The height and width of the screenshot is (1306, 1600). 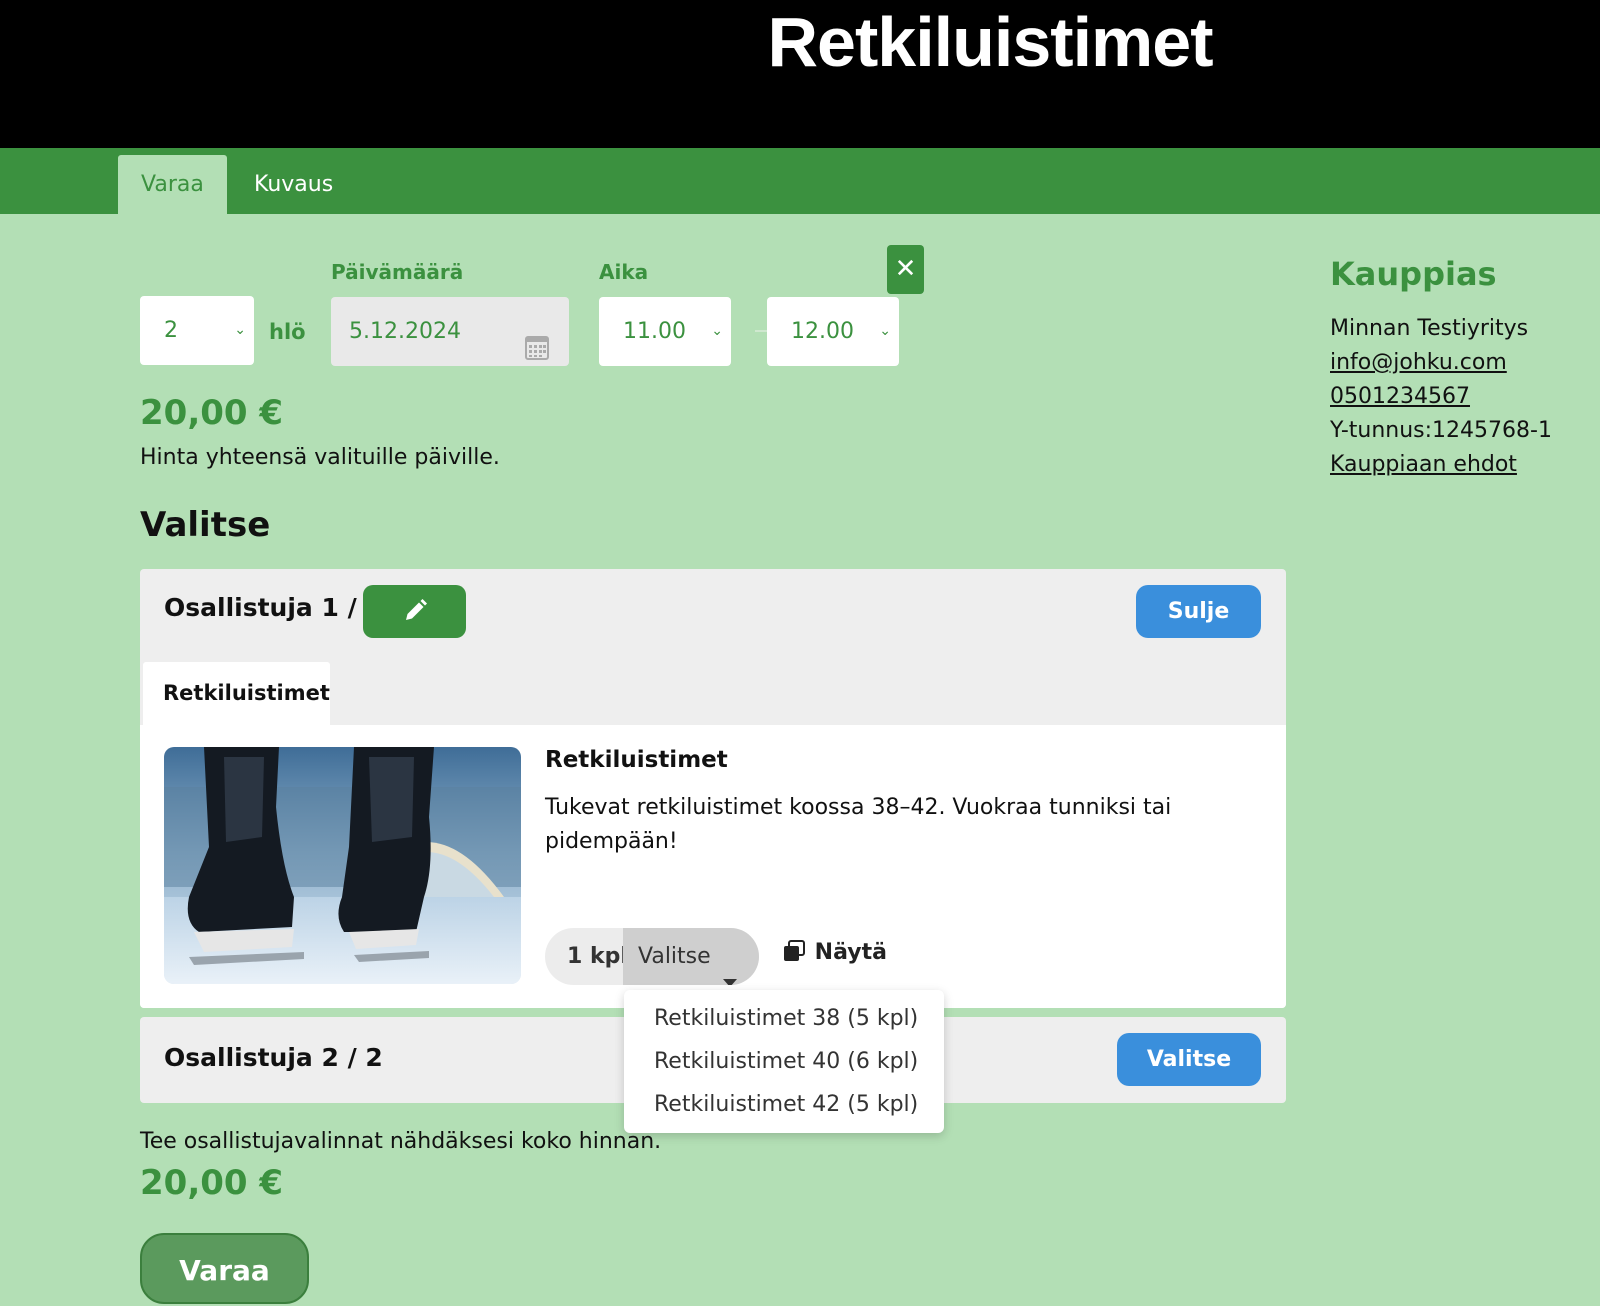 What do you see at coordinates (1400, 396) in the screenshot?
I see `merchant-phone-link: 0501234567` at bounding box center [1400, 396].